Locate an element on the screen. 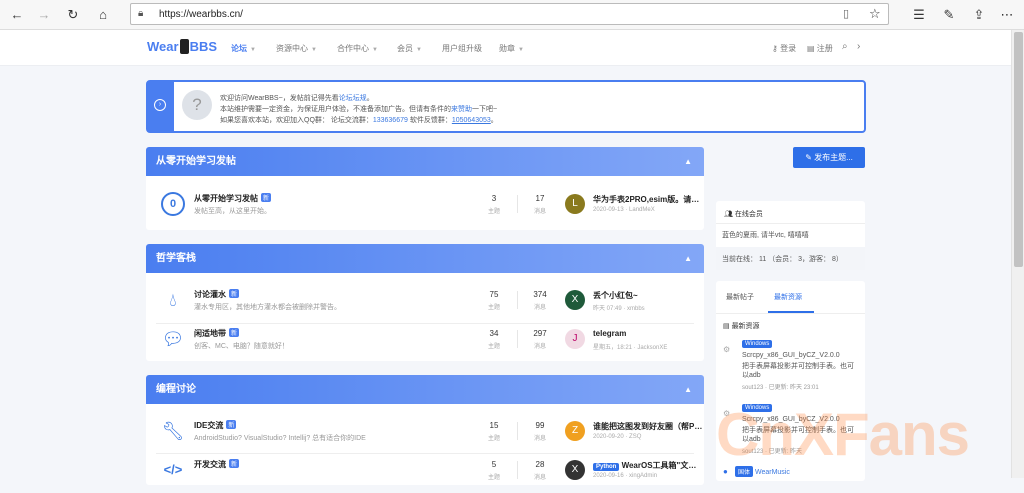 The height and width of the screenshot is (493, 1024). nav-resources: 资源中心 ▼ is located at coordinates (296, 48).